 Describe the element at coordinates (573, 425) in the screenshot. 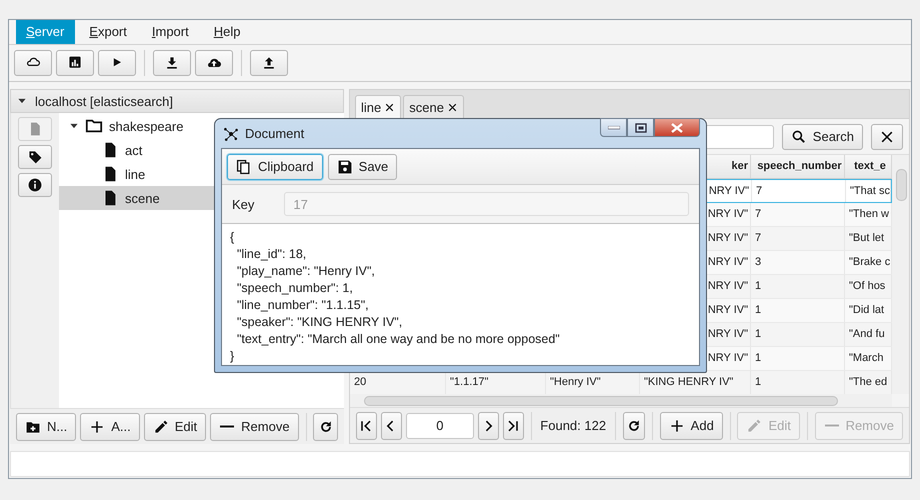

I see `result-count: Found: 122` at that location.